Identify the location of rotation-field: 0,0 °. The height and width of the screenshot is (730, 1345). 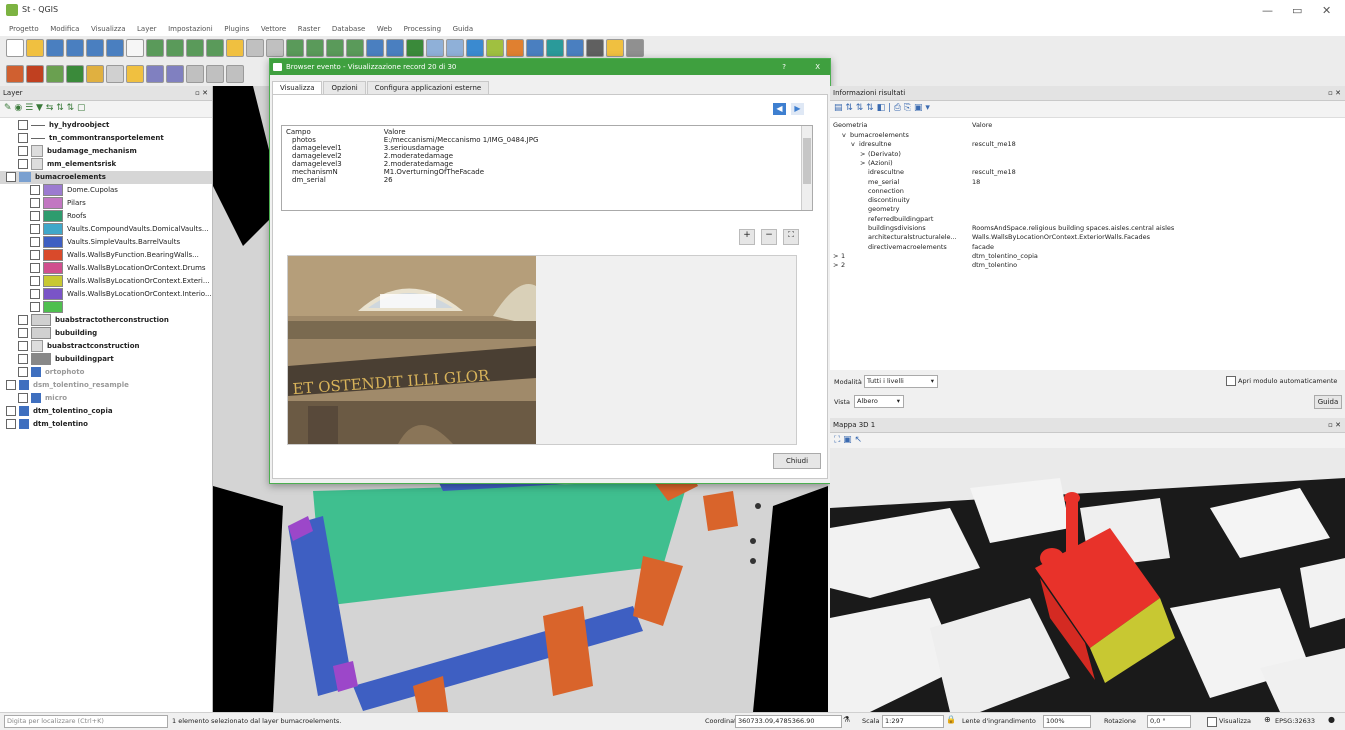
(1169, 721).